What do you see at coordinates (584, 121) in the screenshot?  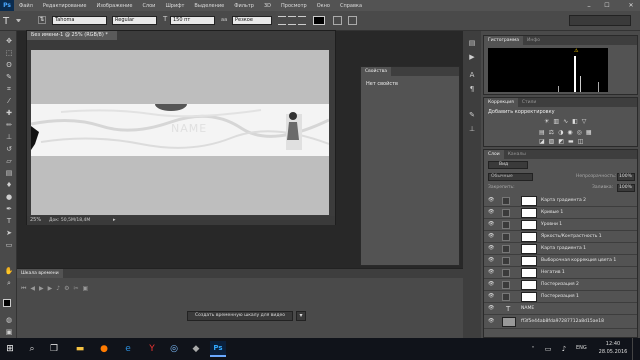 I see `vibrance-icon: ▽` at bounding box center [584, 121].